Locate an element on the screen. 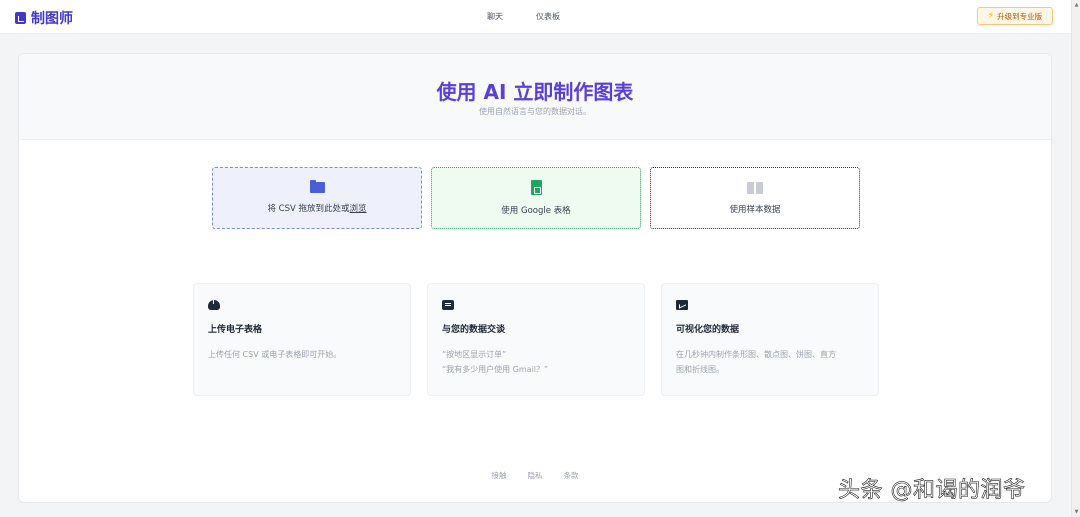 The image size is (1080, 517). brand-logo: 制图师 is located at coordinates (44, 18).